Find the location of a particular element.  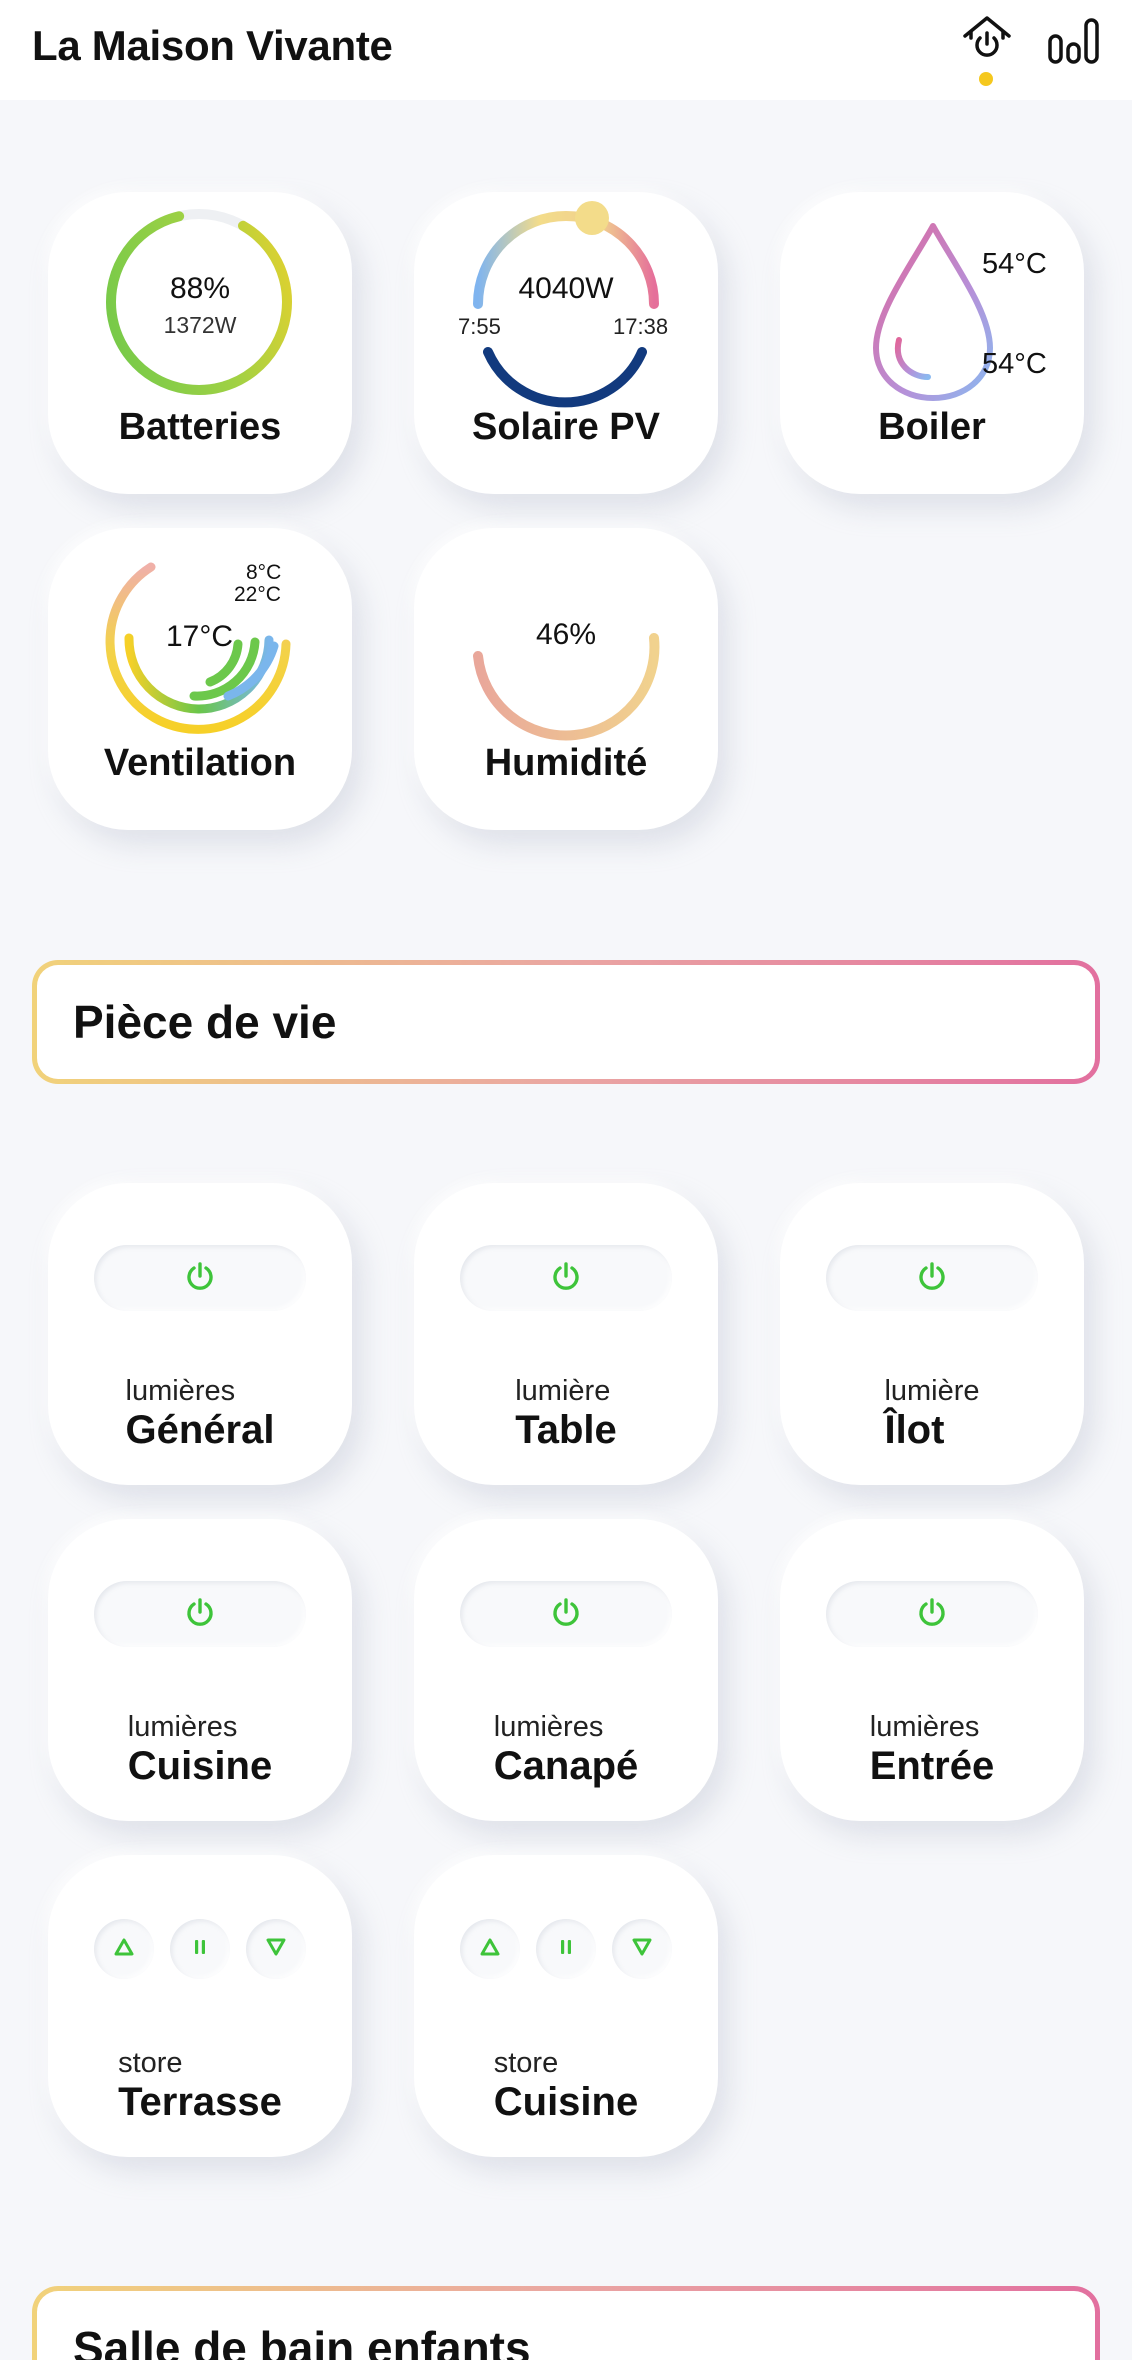

ventilation-temp-in: 22°C is located at coordinates (257, 594).